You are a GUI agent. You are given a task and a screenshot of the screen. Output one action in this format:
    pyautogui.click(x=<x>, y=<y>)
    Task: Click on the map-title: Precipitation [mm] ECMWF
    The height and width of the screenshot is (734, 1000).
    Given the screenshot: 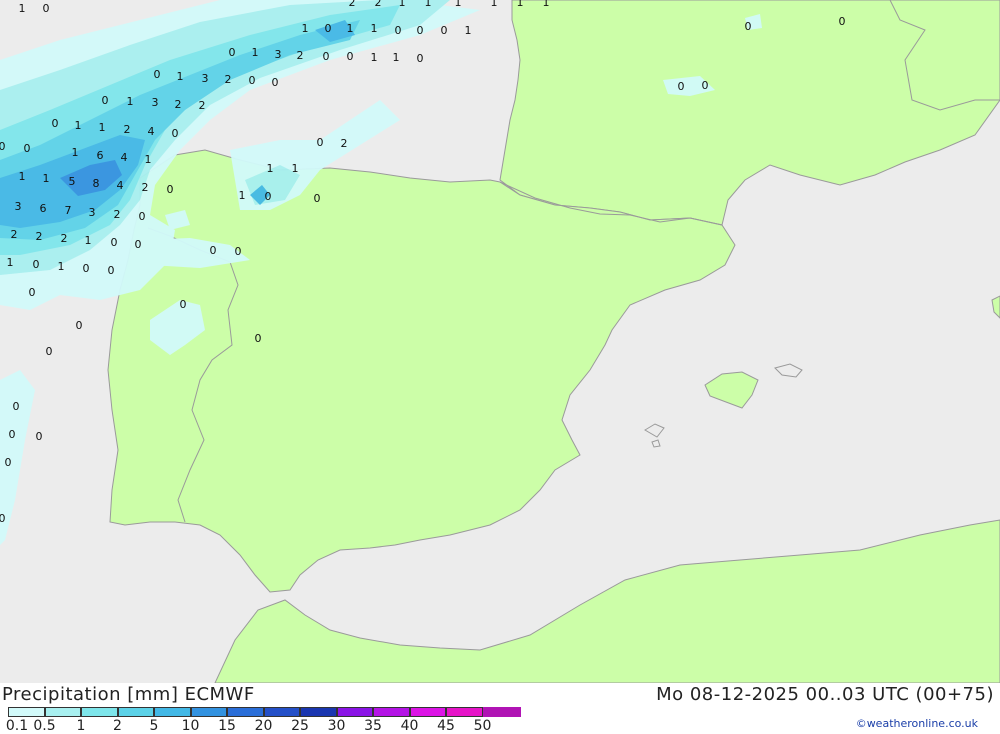 What is the action you would take?
    pyautogui.click(x=128, y=694)
    